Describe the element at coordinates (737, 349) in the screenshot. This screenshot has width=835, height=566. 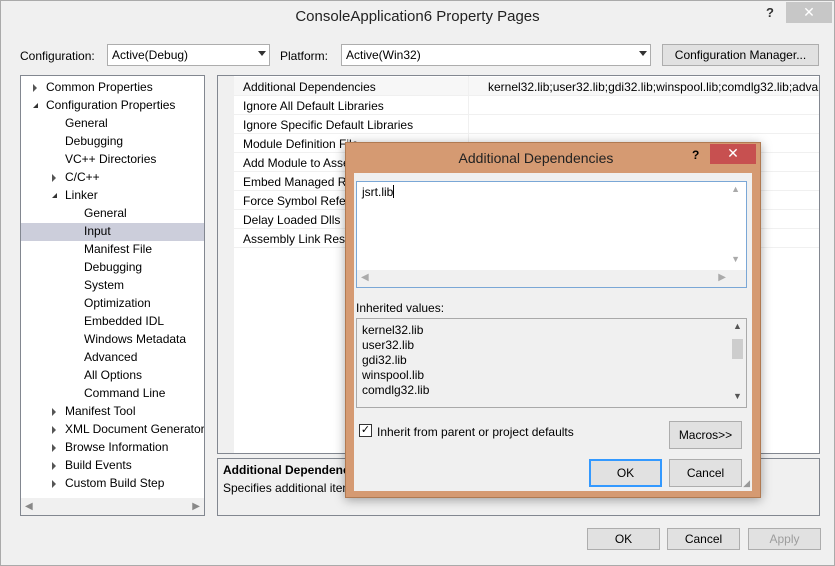
I see `scroll-thumb` at that location.